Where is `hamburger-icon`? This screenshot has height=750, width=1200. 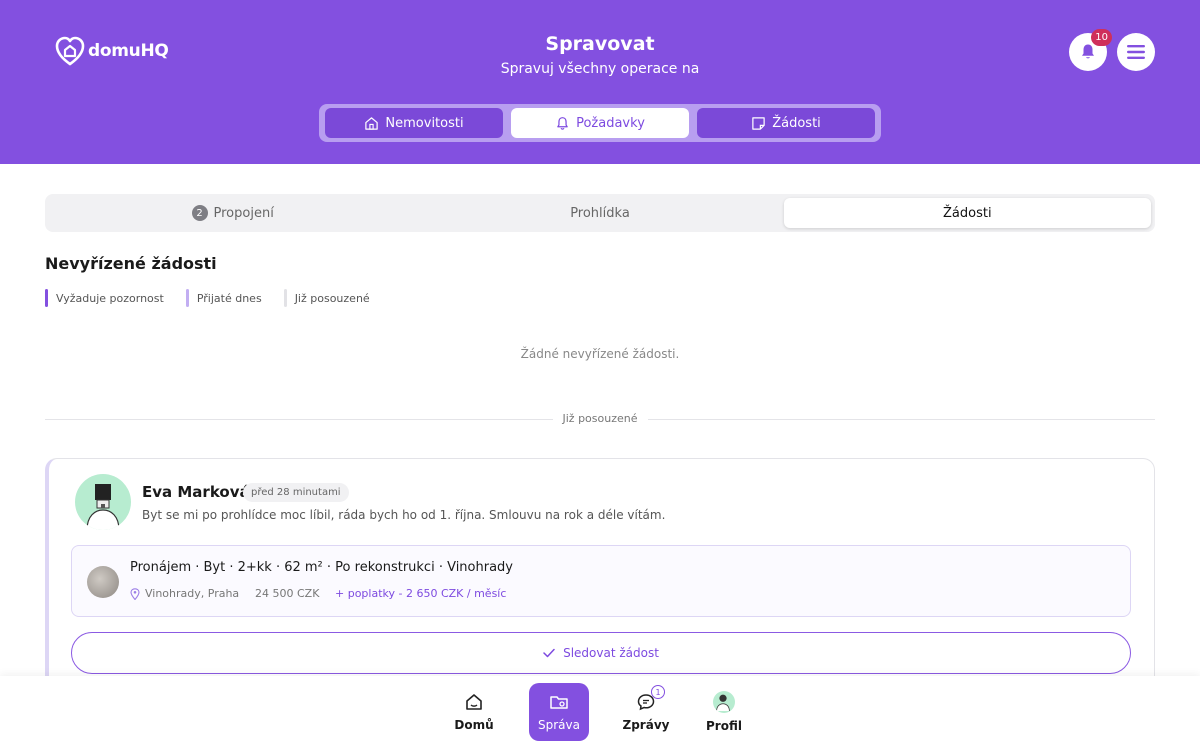
hamburger-icon is located at coordinates (1136, 52).